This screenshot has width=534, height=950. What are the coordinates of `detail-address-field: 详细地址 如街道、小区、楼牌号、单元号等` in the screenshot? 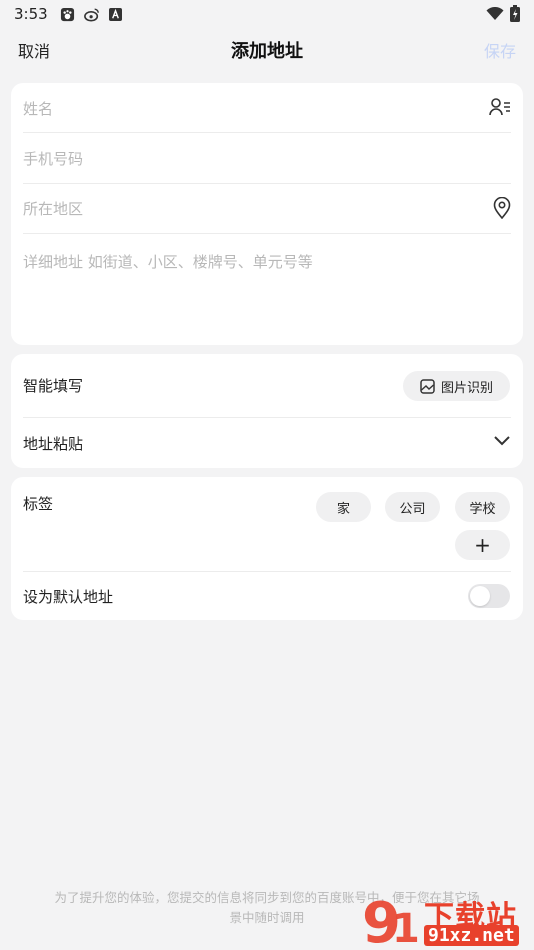 It's located at (267, 261).